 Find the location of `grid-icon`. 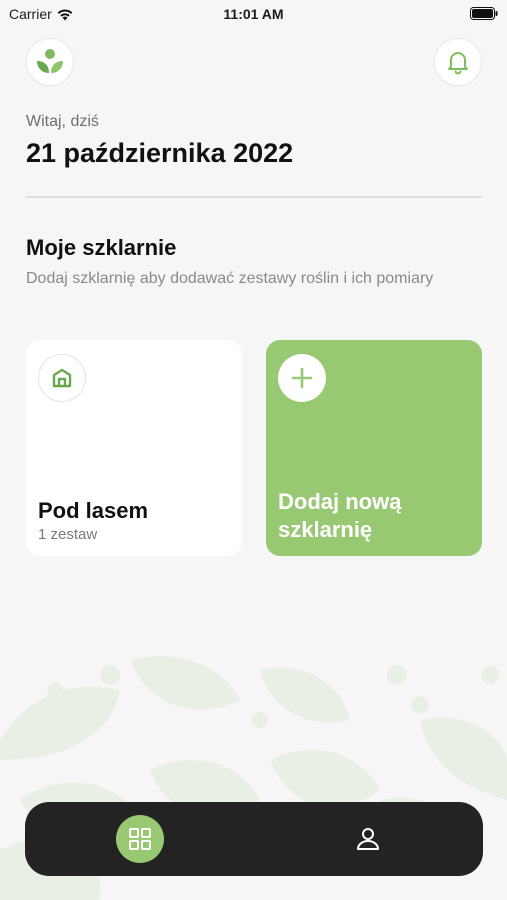

grid-icon is located at coordinates (140, 839).